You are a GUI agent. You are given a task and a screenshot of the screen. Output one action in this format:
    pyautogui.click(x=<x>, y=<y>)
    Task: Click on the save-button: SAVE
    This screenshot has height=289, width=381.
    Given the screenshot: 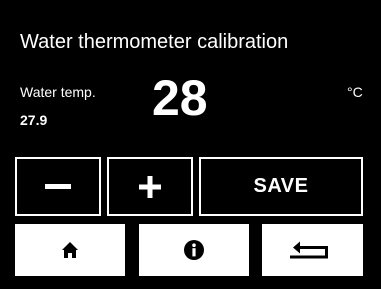 What is the action you would take?
    pyautogui.click(x=281, y=186)
    